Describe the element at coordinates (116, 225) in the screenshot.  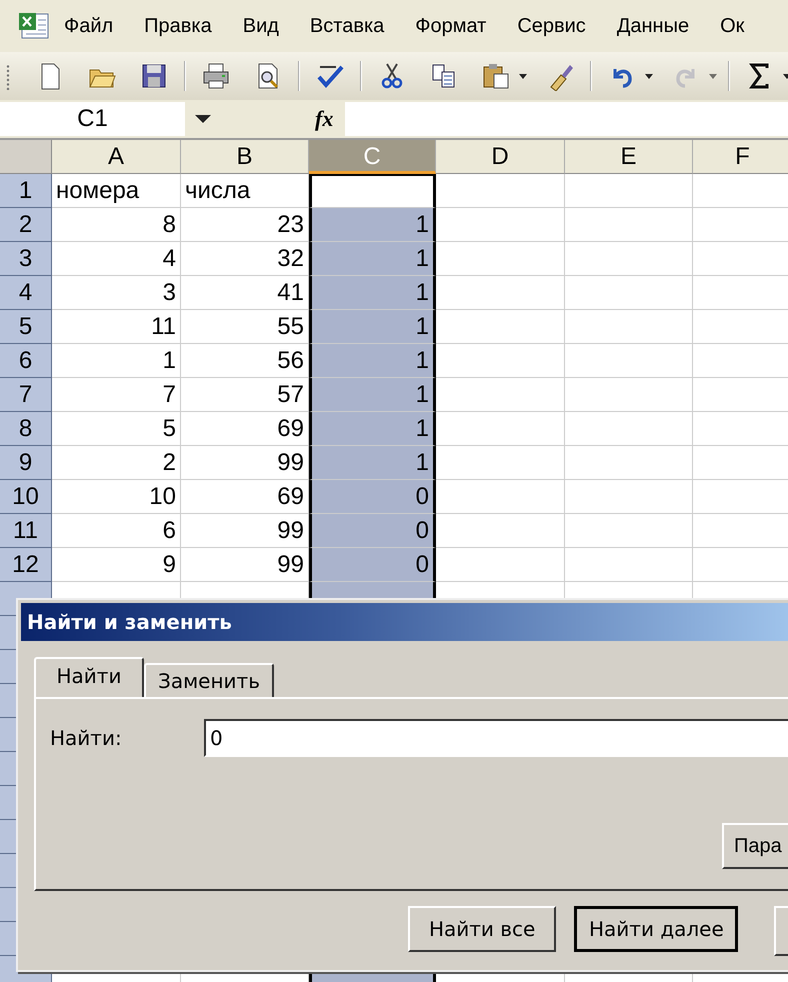
I see `table-cell: 8` at that location.